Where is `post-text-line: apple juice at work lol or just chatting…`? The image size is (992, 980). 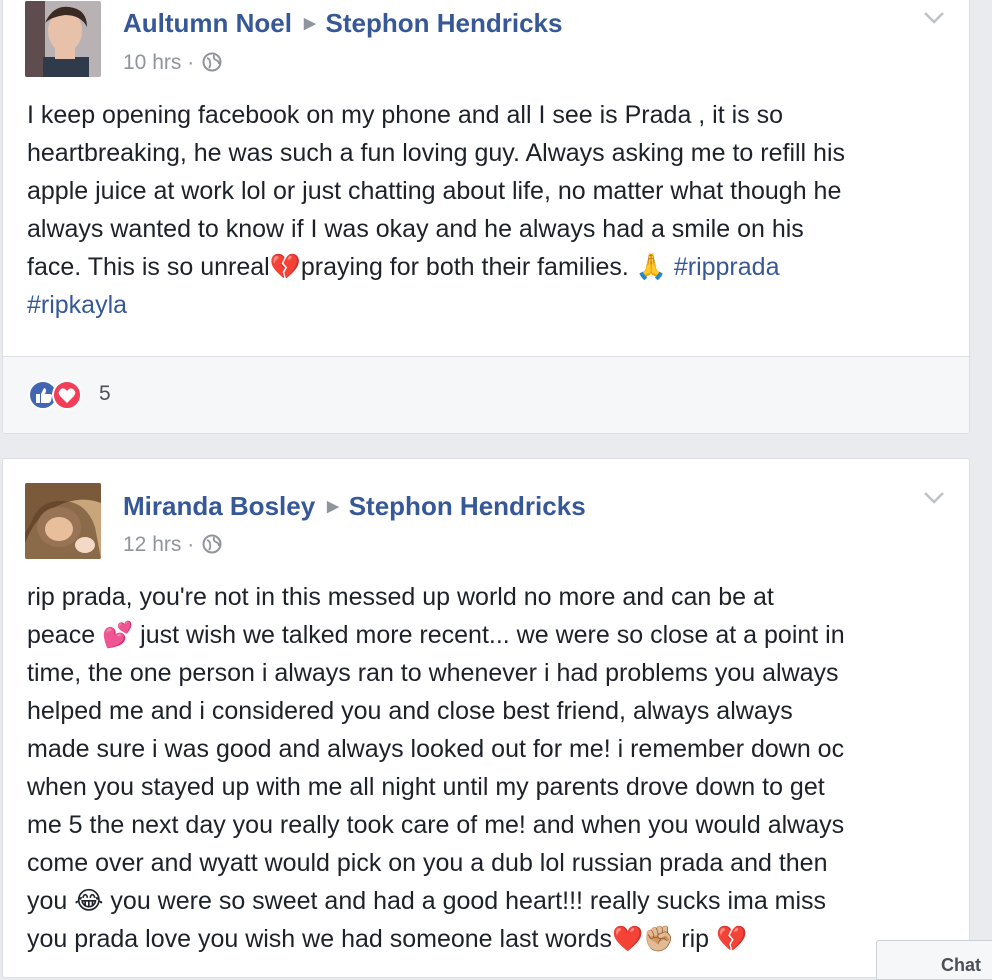
post-text-line: apple juice at work lol or just chatting… is located at coordinates (434, 191).